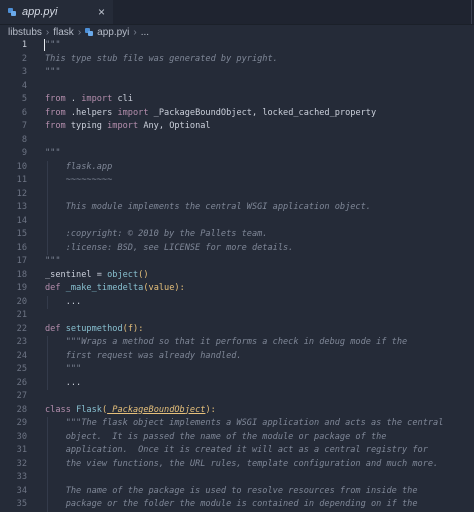 The image size is (474, 512). Describe the element at coordinates (73, 99) in the screenshot. I see `code-token: .` at that location.